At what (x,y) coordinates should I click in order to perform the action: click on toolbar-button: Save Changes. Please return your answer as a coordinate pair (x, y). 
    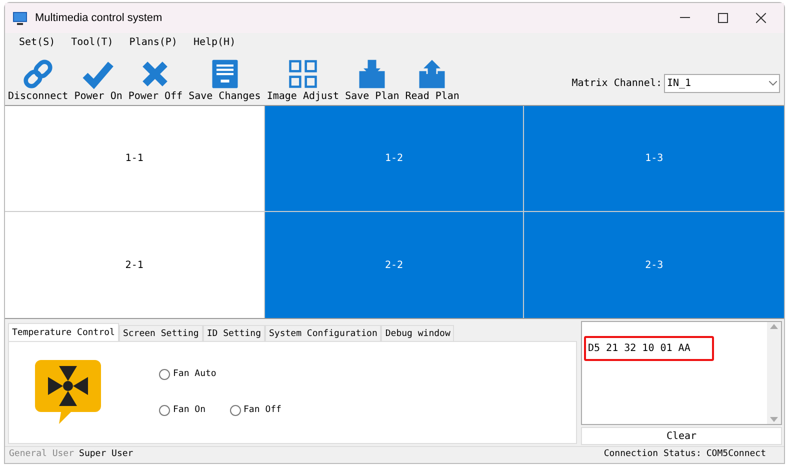
    Looking at the image, I should click on (225, 80).